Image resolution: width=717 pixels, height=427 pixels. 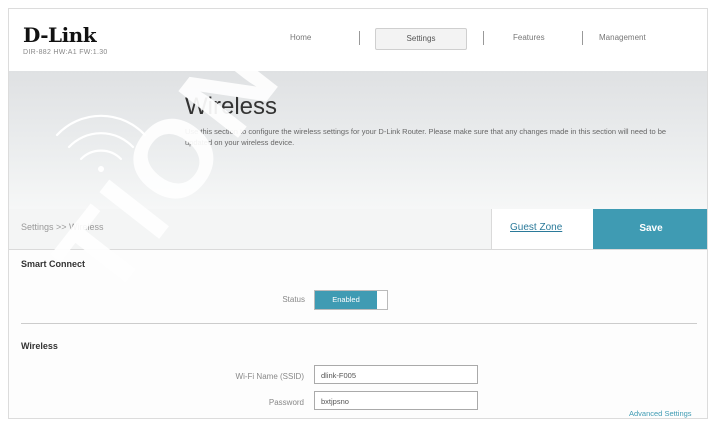 What do you see at coordinates (62, 227) in the screenshot?
I see `breadcrumb: Settings >> Wireless` at bounding box center [62, 227].